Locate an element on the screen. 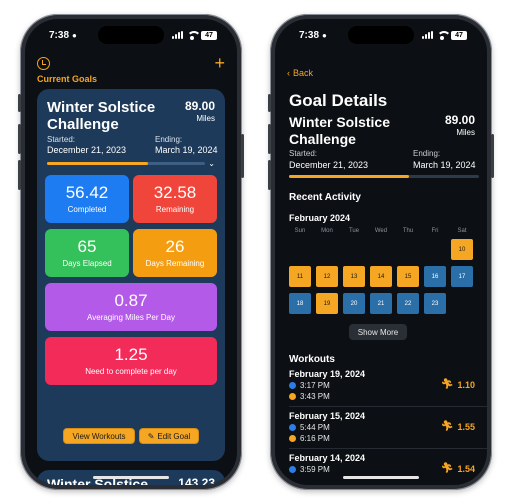 Image resolution: width=520 pixels, height=504 pixels. calendar-day: 18 is located at coordinates (300, 303).